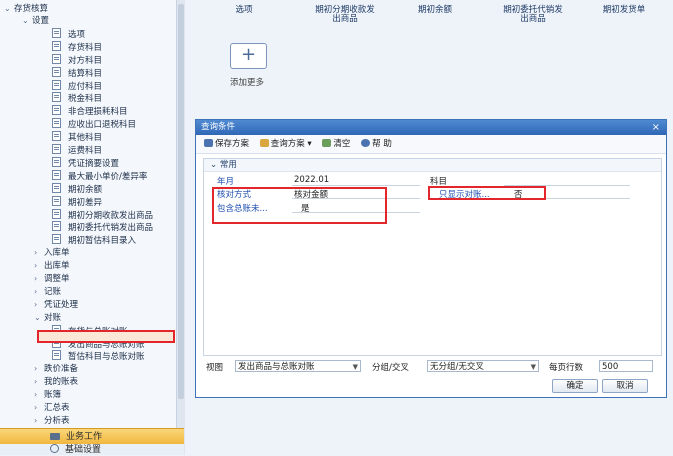  What do you see at coordinates (102, 214) in the screenshot?
I see `tree-item: 期初分期收款发出商品` at bounding box center [102, 214].